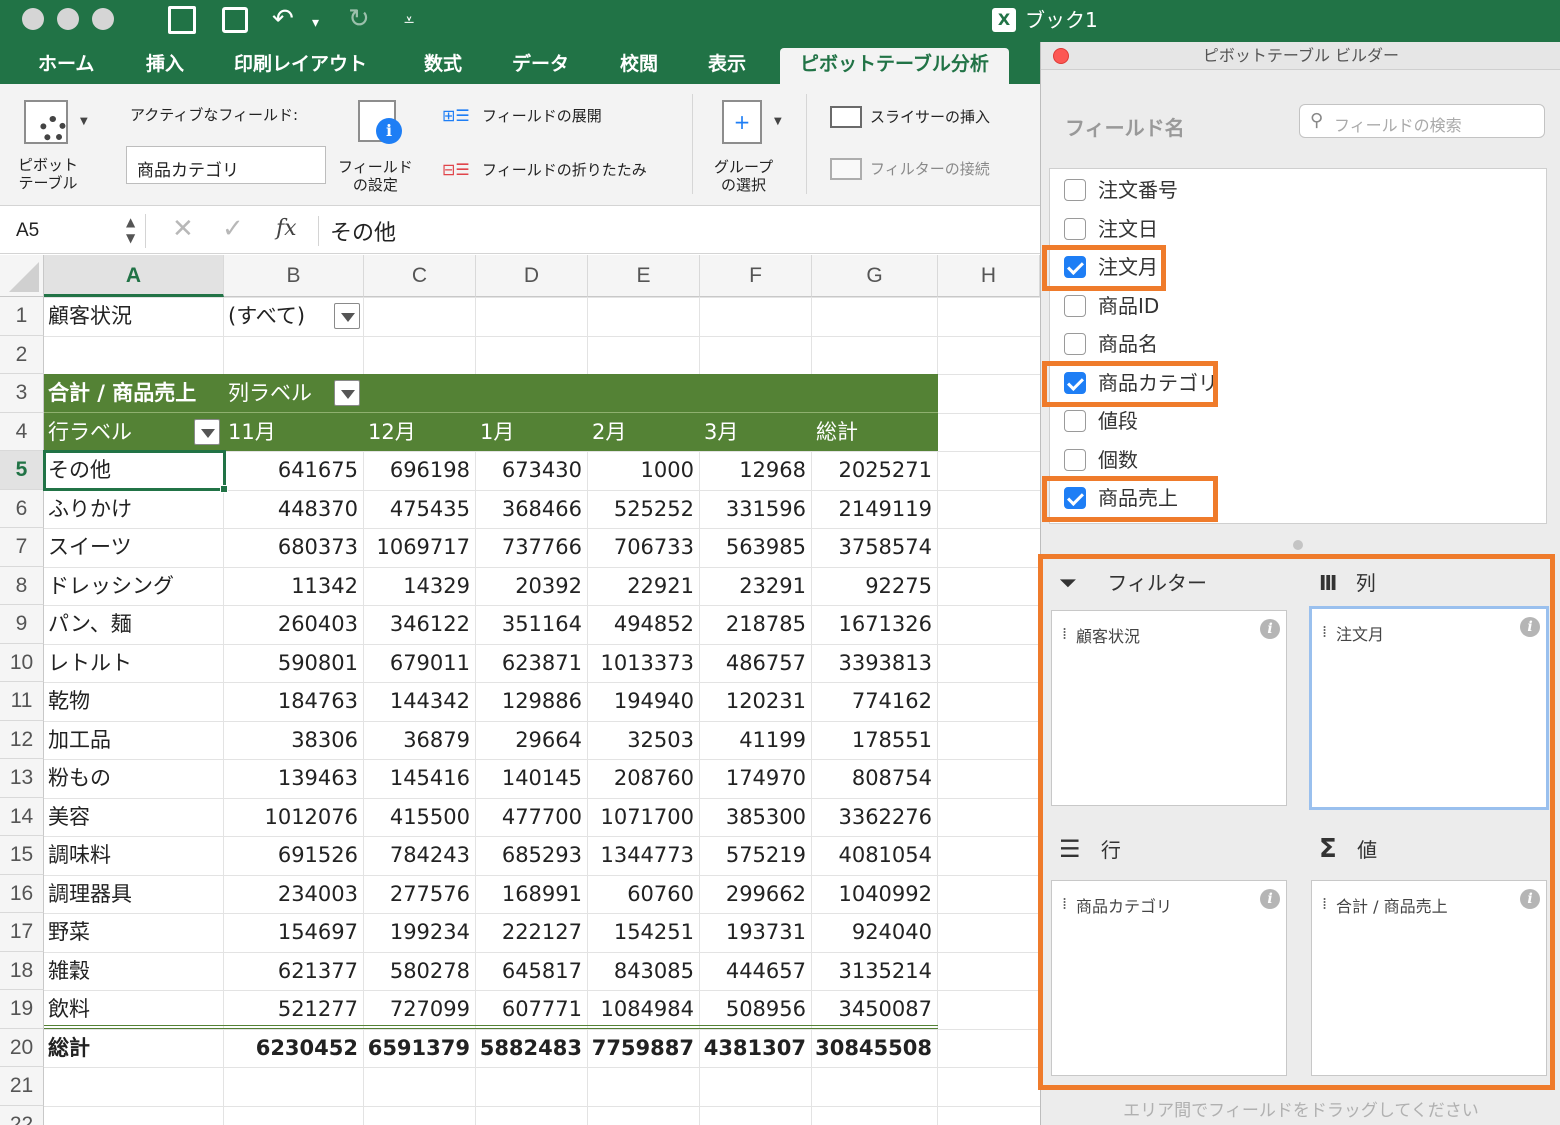 The image size is (1560, 1125). I want to click on row-header-17: 17, so click(22, 932).